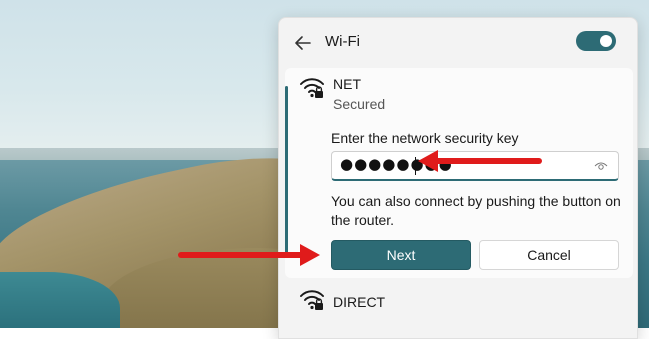 This screenshot has width=649, height=339. Describe the element at coordinates (425, 138) in the screenshot. I see `security-key-label: Enter the network security key` at that location.